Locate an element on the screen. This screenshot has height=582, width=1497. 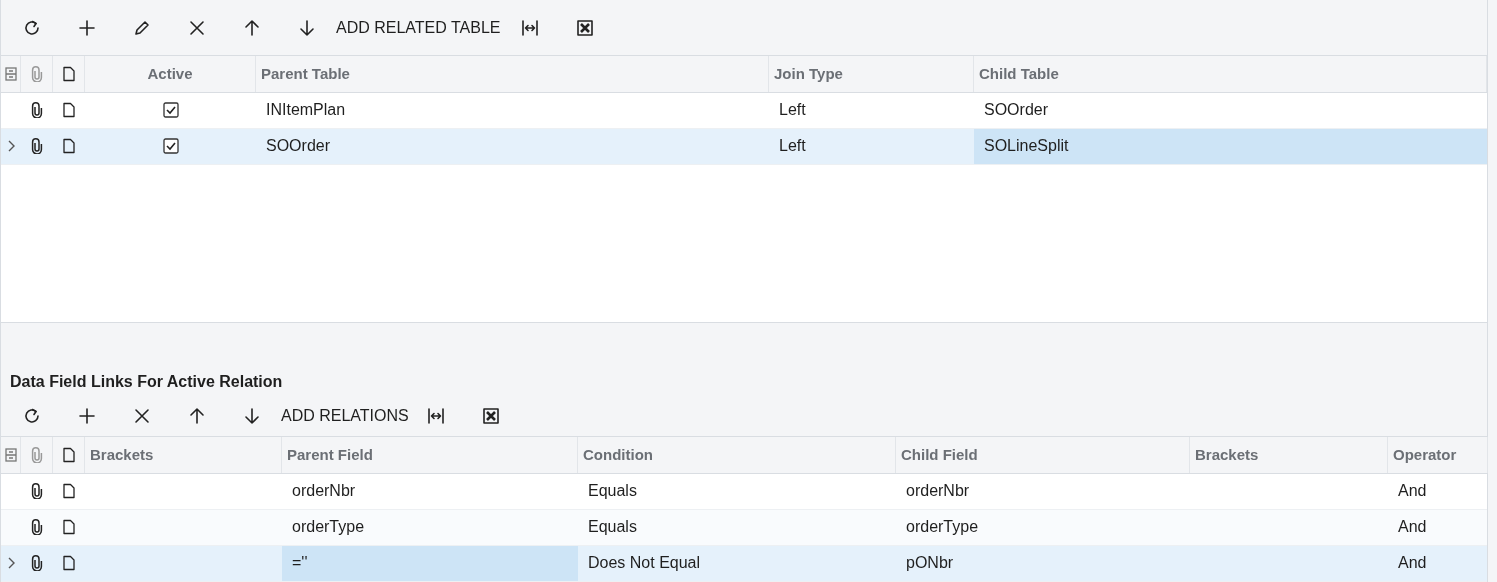
table-cell: ='' is located at coordinates (430, 563).